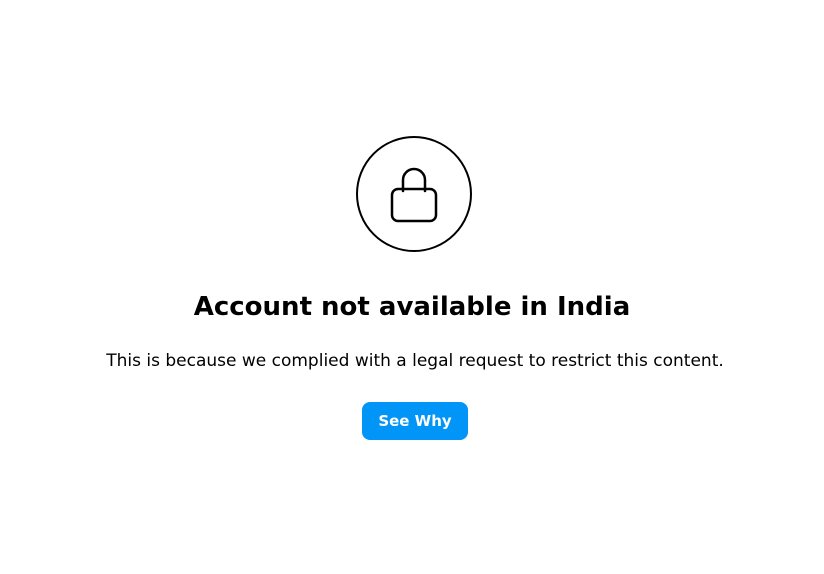  I want to click on page-title: Account not available in India, so click(412, 307).